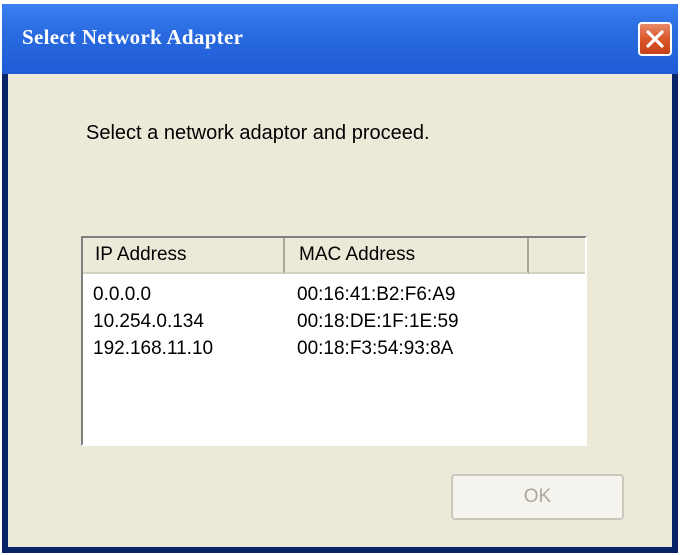 The height and width of the screenshot is (555, 680). What do you see at coordinates (122, 294) in the screenshot?
I see `ip-address-cell: 0.0.0.0` at bounding box center [122, 294].